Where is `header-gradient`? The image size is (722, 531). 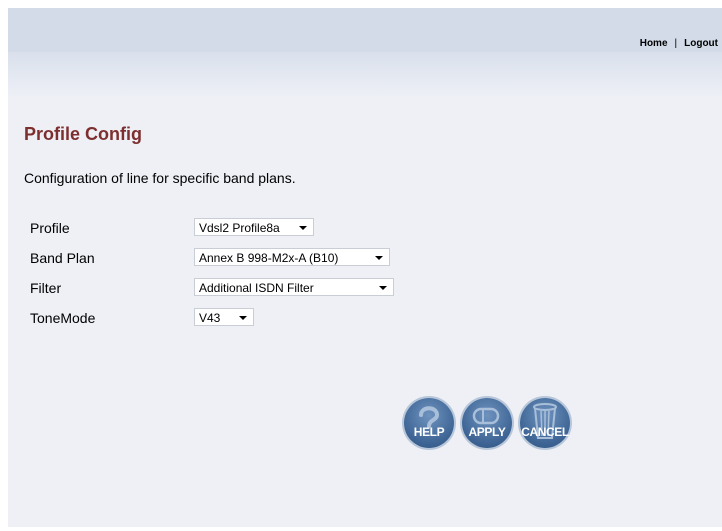 header-gradient is located at coordinates (365, 75).